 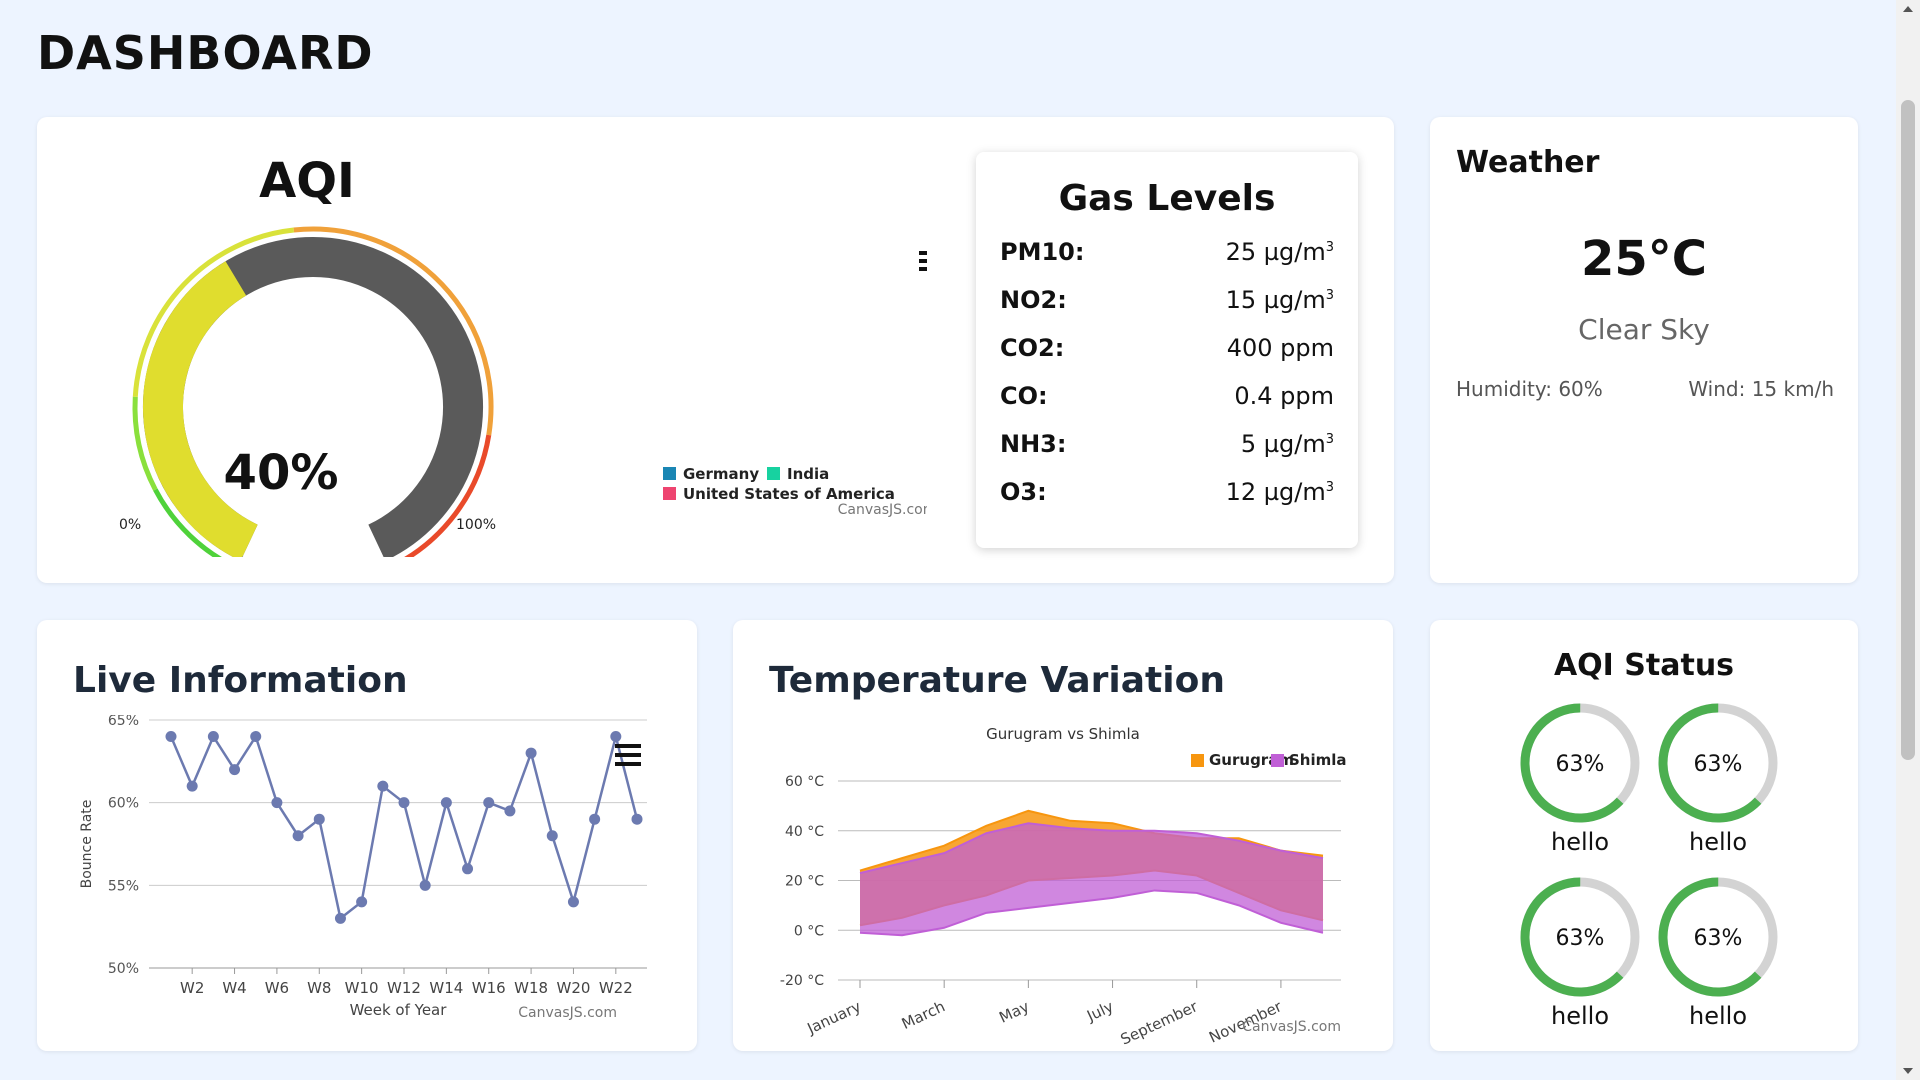 What do you see at coordinates (923, 1015) in the screenshot?
I see `area-x-tick-label: March` at bounding box center [923, 1015].